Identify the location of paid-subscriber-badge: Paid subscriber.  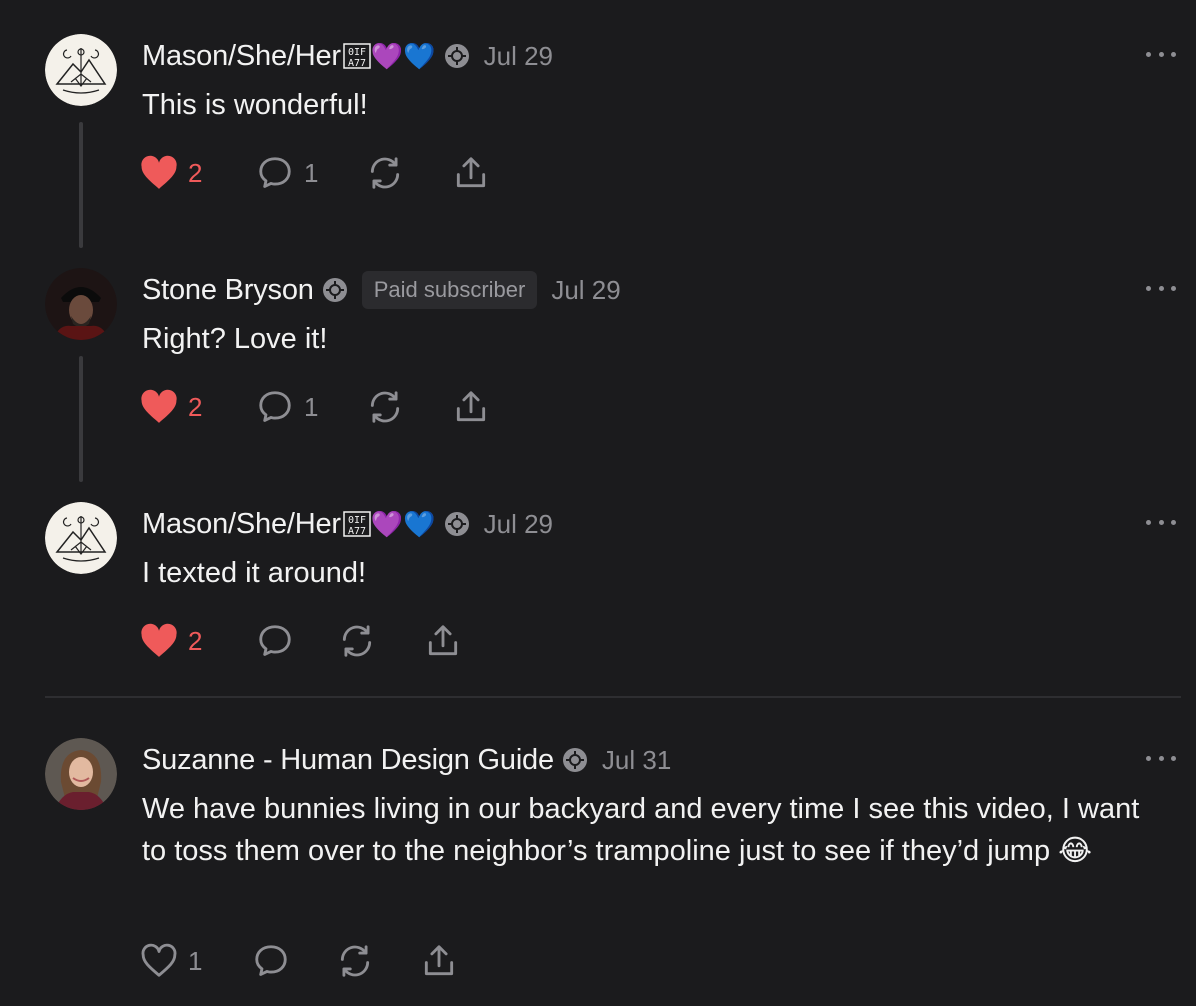
(449, 290).